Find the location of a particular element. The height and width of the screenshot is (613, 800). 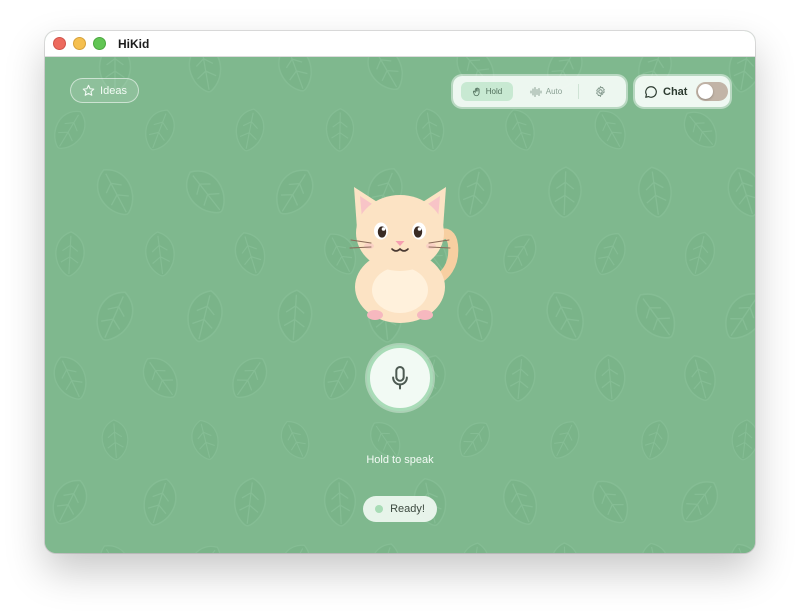

microphone-button is located at coordinates (400, 378).